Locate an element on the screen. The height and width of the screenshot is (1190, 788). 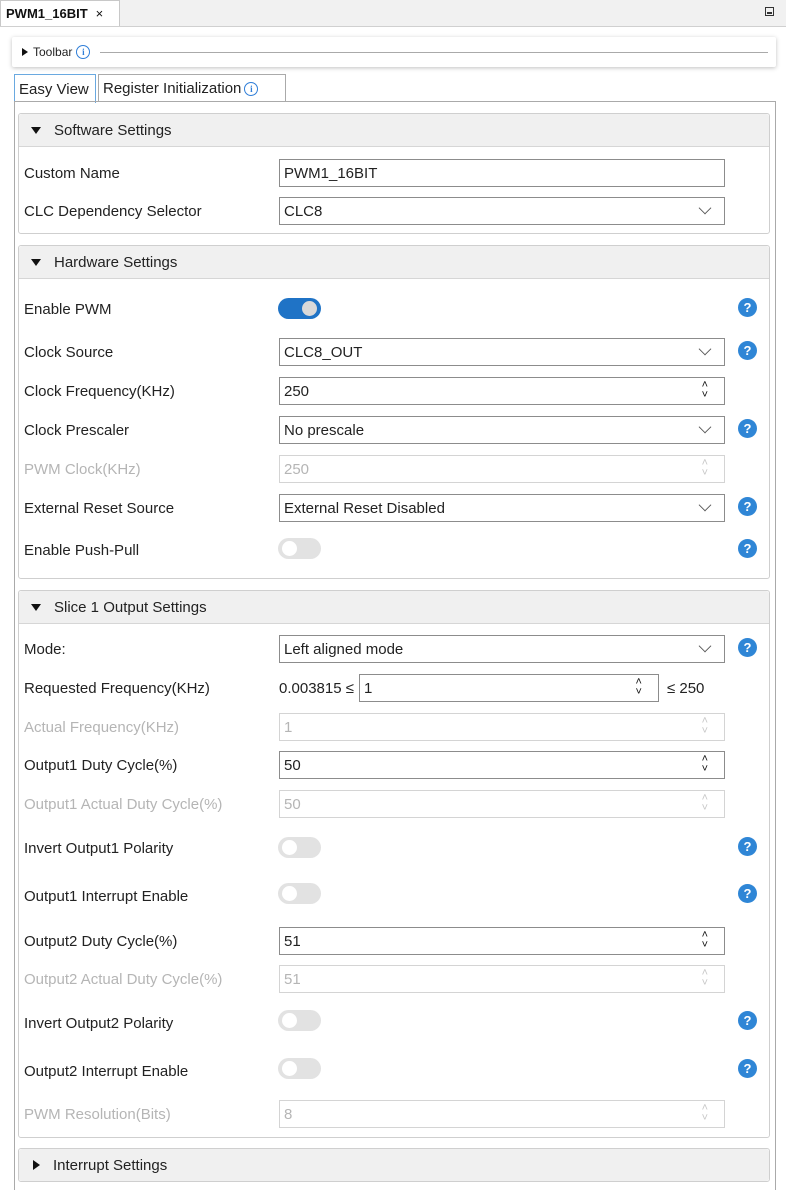
hardware-settings-header: Hardware Settings is located at coordinates (394, 262).